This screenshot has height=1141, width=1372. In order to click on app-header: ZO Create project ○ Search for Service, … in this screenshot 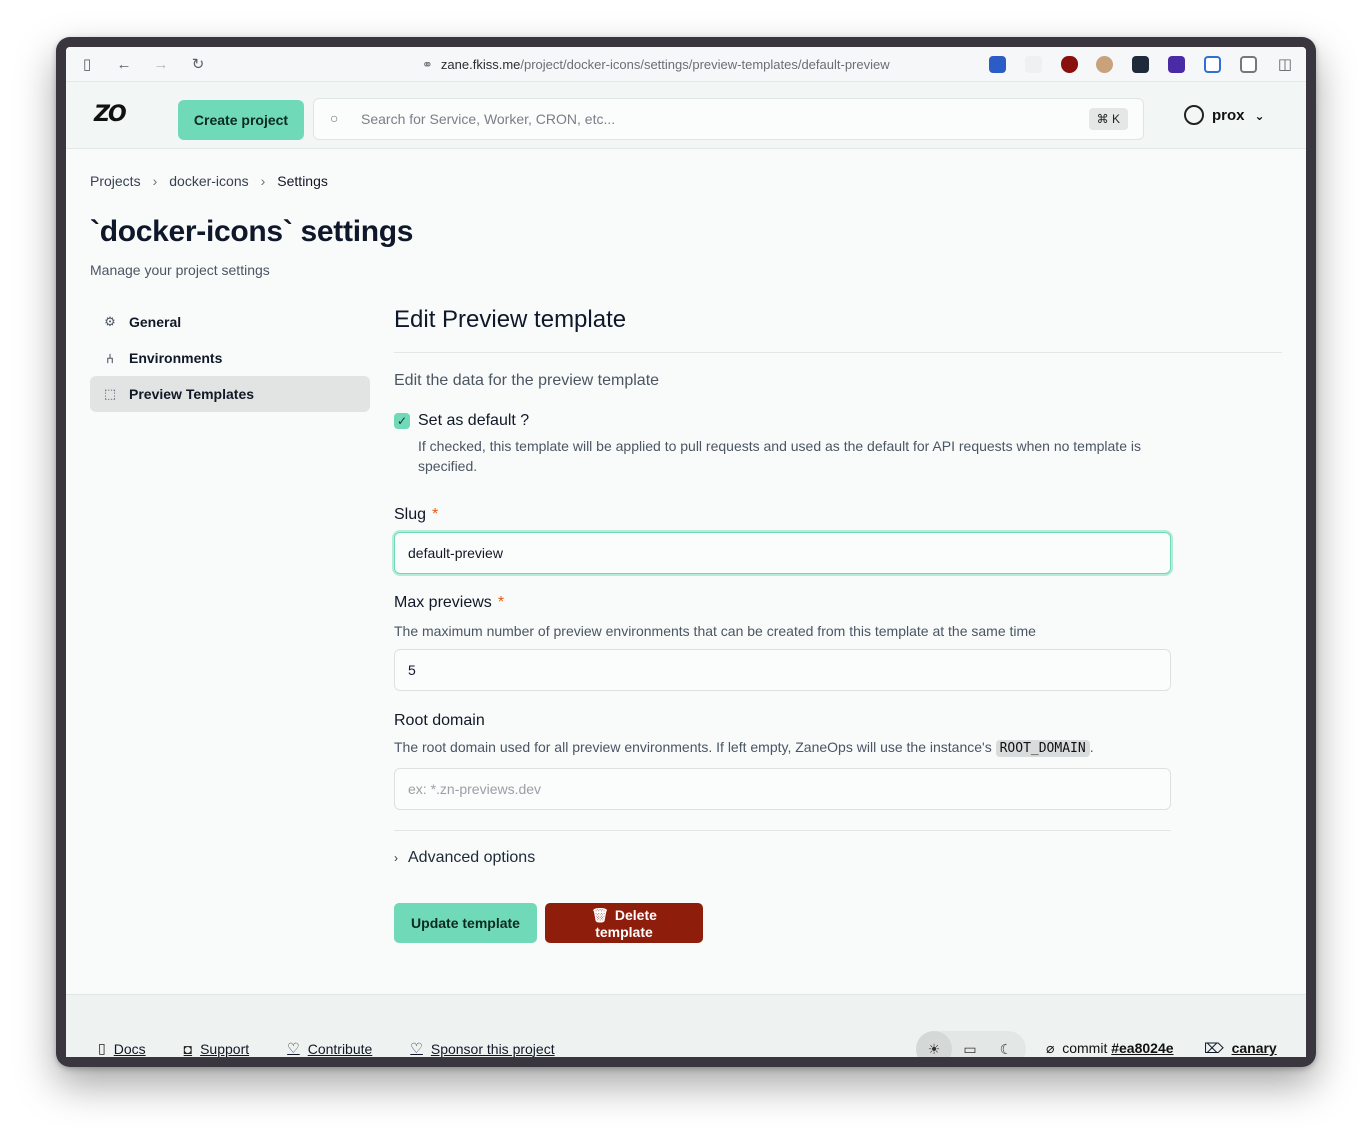, I will do `click(686, 115)`.